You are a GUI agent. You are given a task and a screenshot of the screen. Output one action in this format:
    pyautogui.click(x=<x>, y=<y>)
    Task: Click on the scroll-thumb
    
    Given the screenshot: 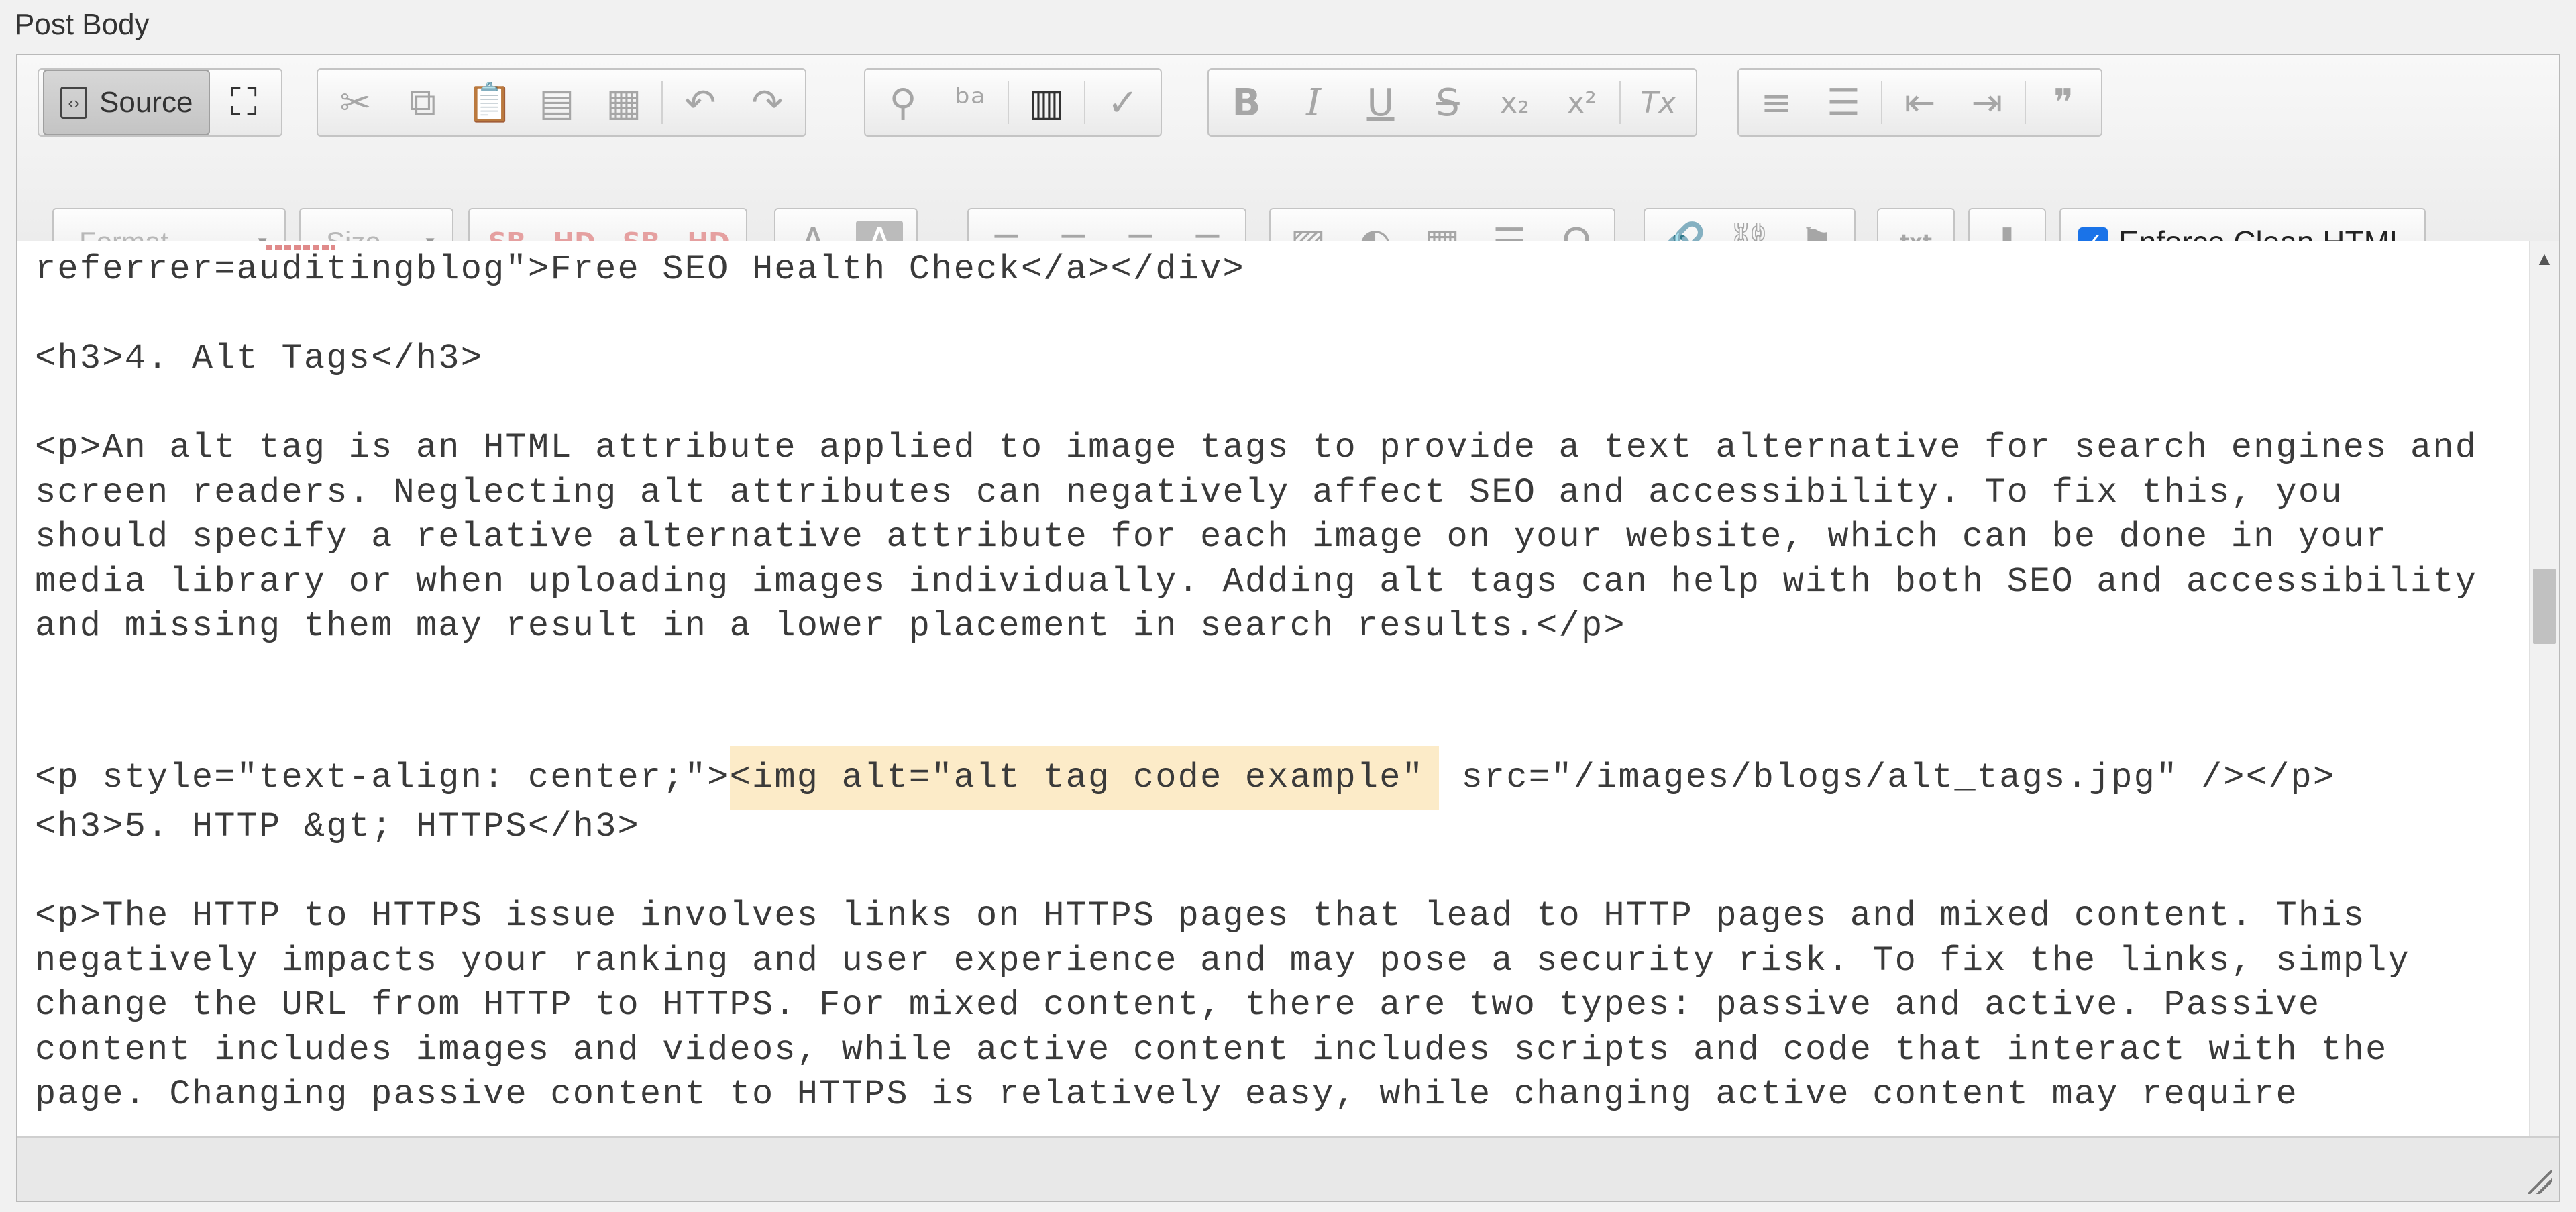 What is the action you would take?
    pyautogui.click(x=2544, y=606)
    